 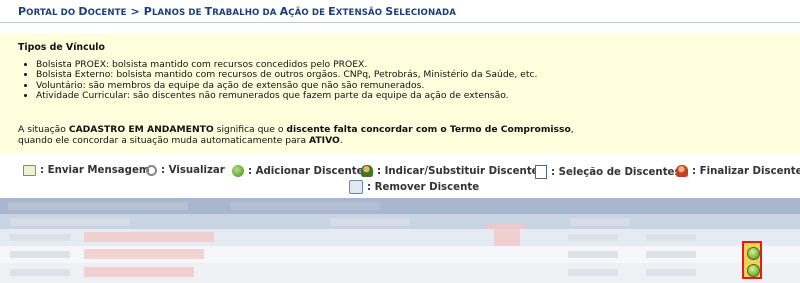 I want to click on legend-enviar-mensagem: : Enviar Mensagem, so click(x=86, y=170).